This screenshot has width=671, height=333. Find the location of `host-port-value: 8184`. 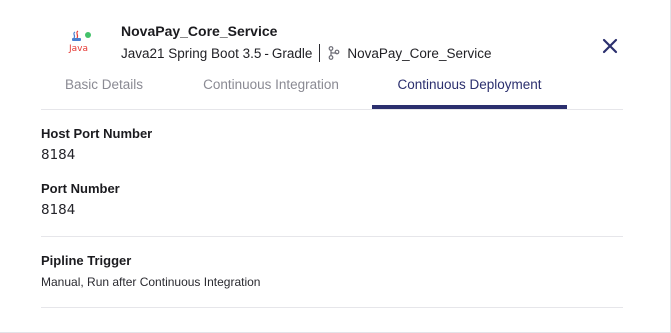

host-port-value: 8184 is located at coordinates (58, 155).